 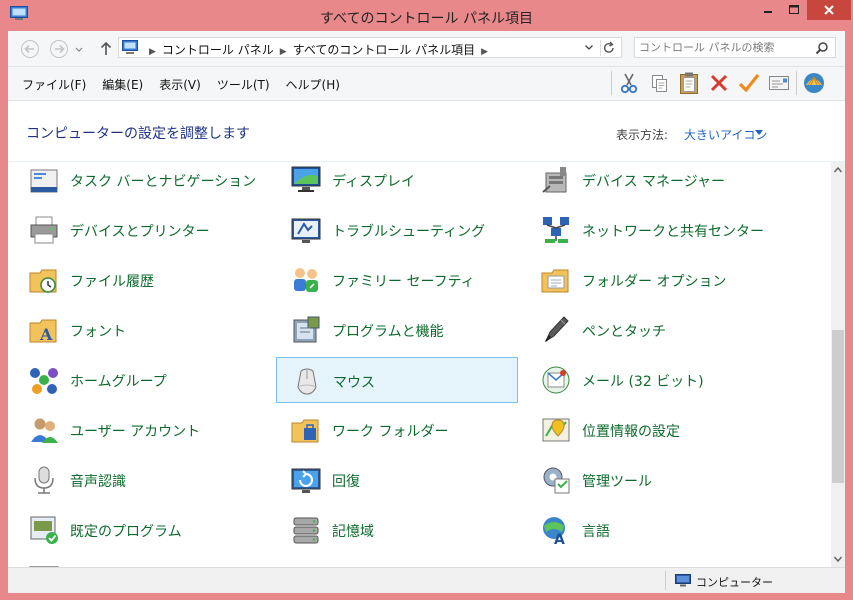 I want to click on control-panel-item: 記憶域, so click(x=397, y=530).